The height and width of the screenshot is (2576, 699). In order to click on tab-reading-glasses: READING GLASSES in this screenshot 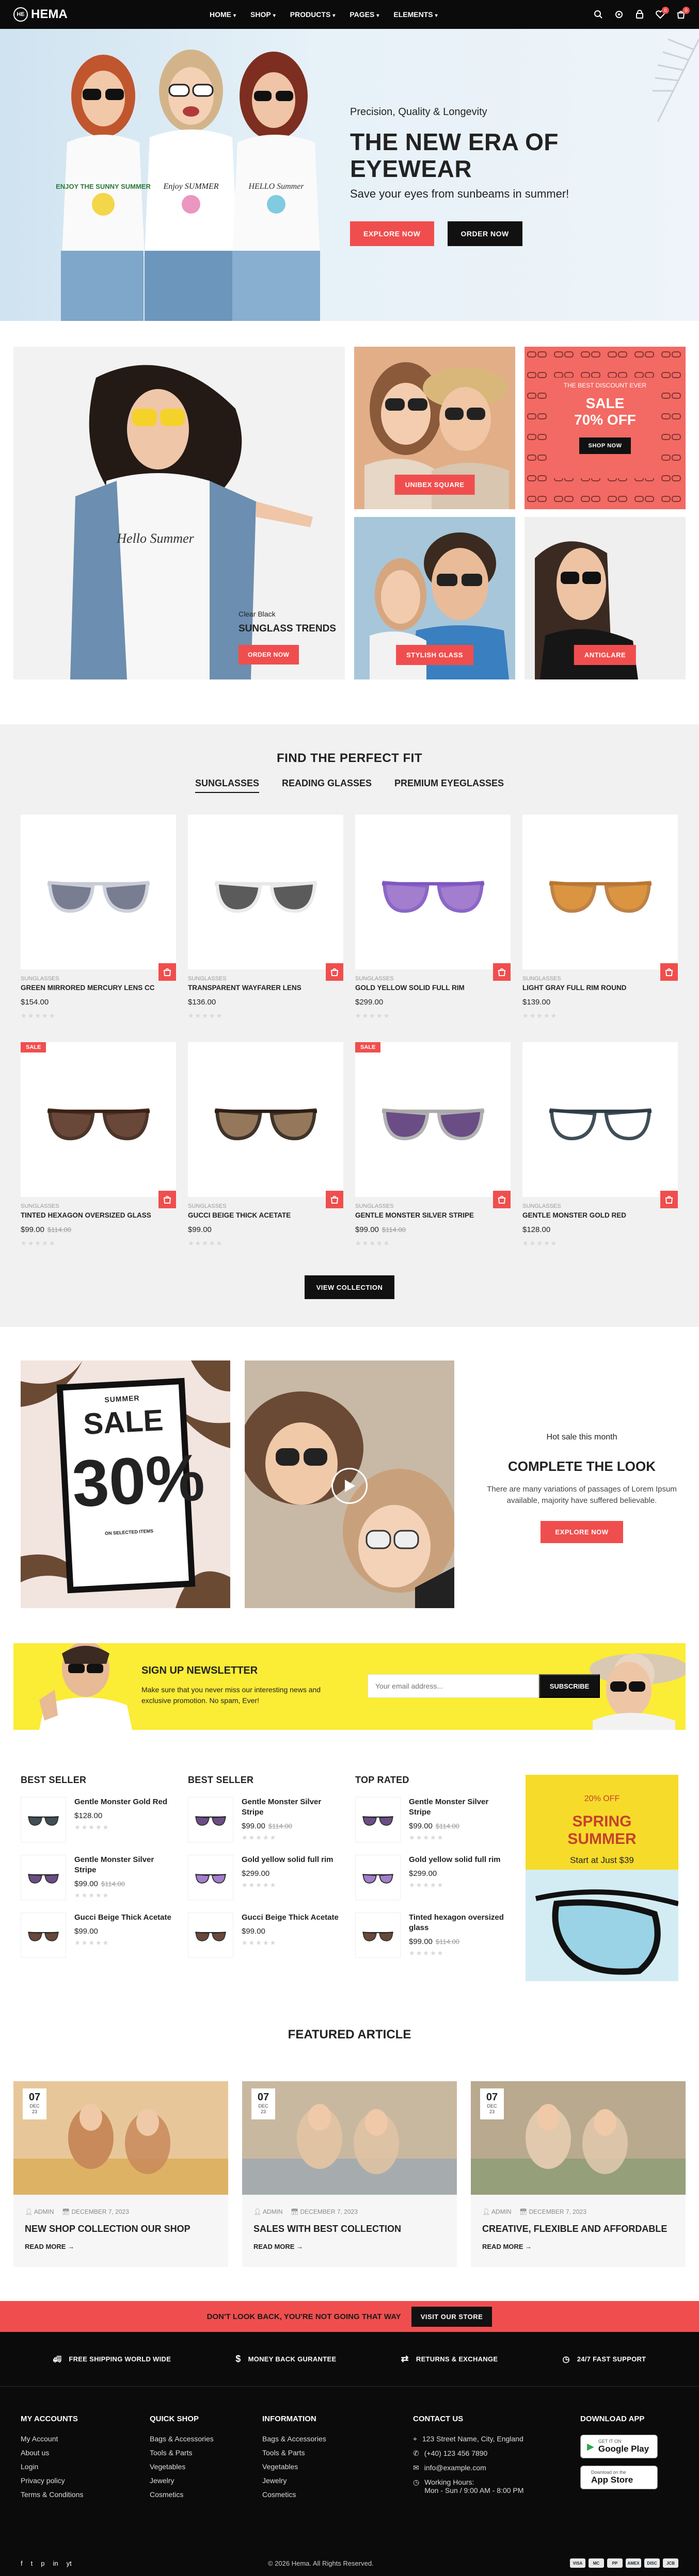, I will do `click(327, 785)`.